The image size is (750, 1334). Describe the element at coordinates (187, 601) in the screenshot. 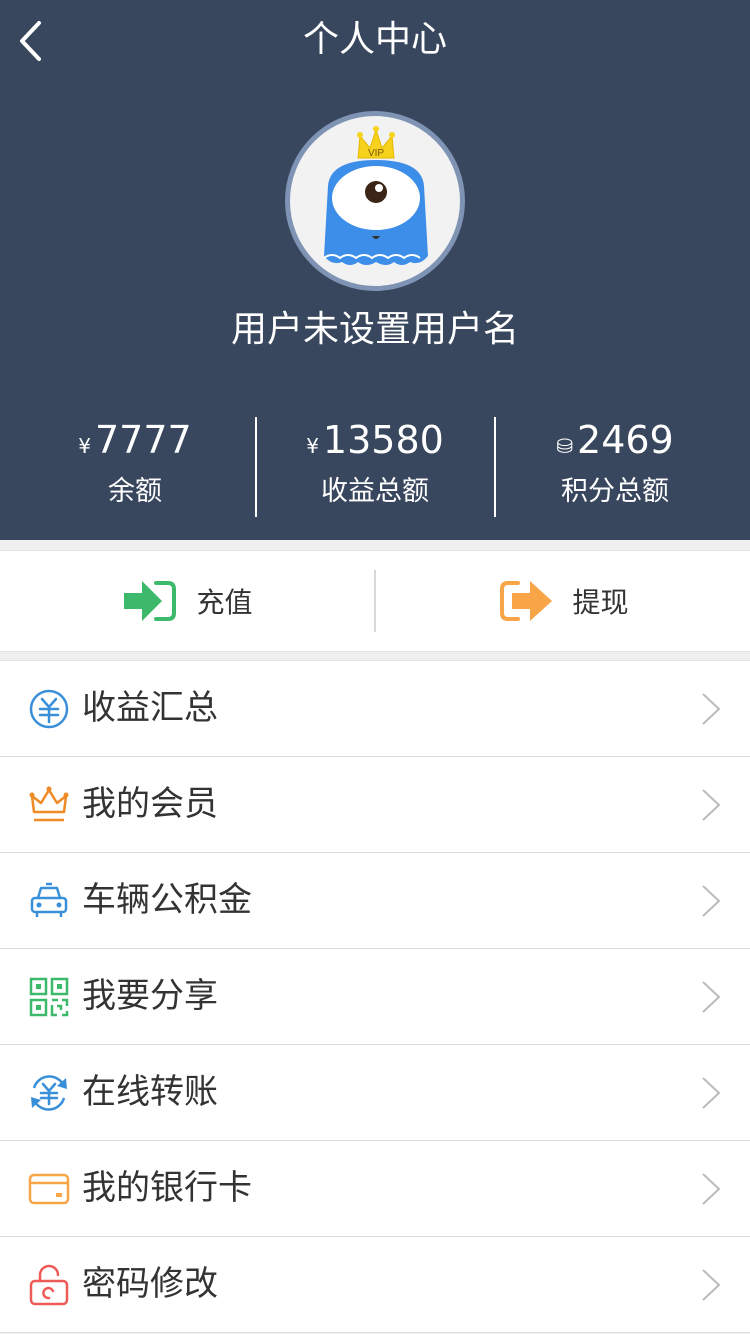

I see `recharge-button: 充值` at that location.